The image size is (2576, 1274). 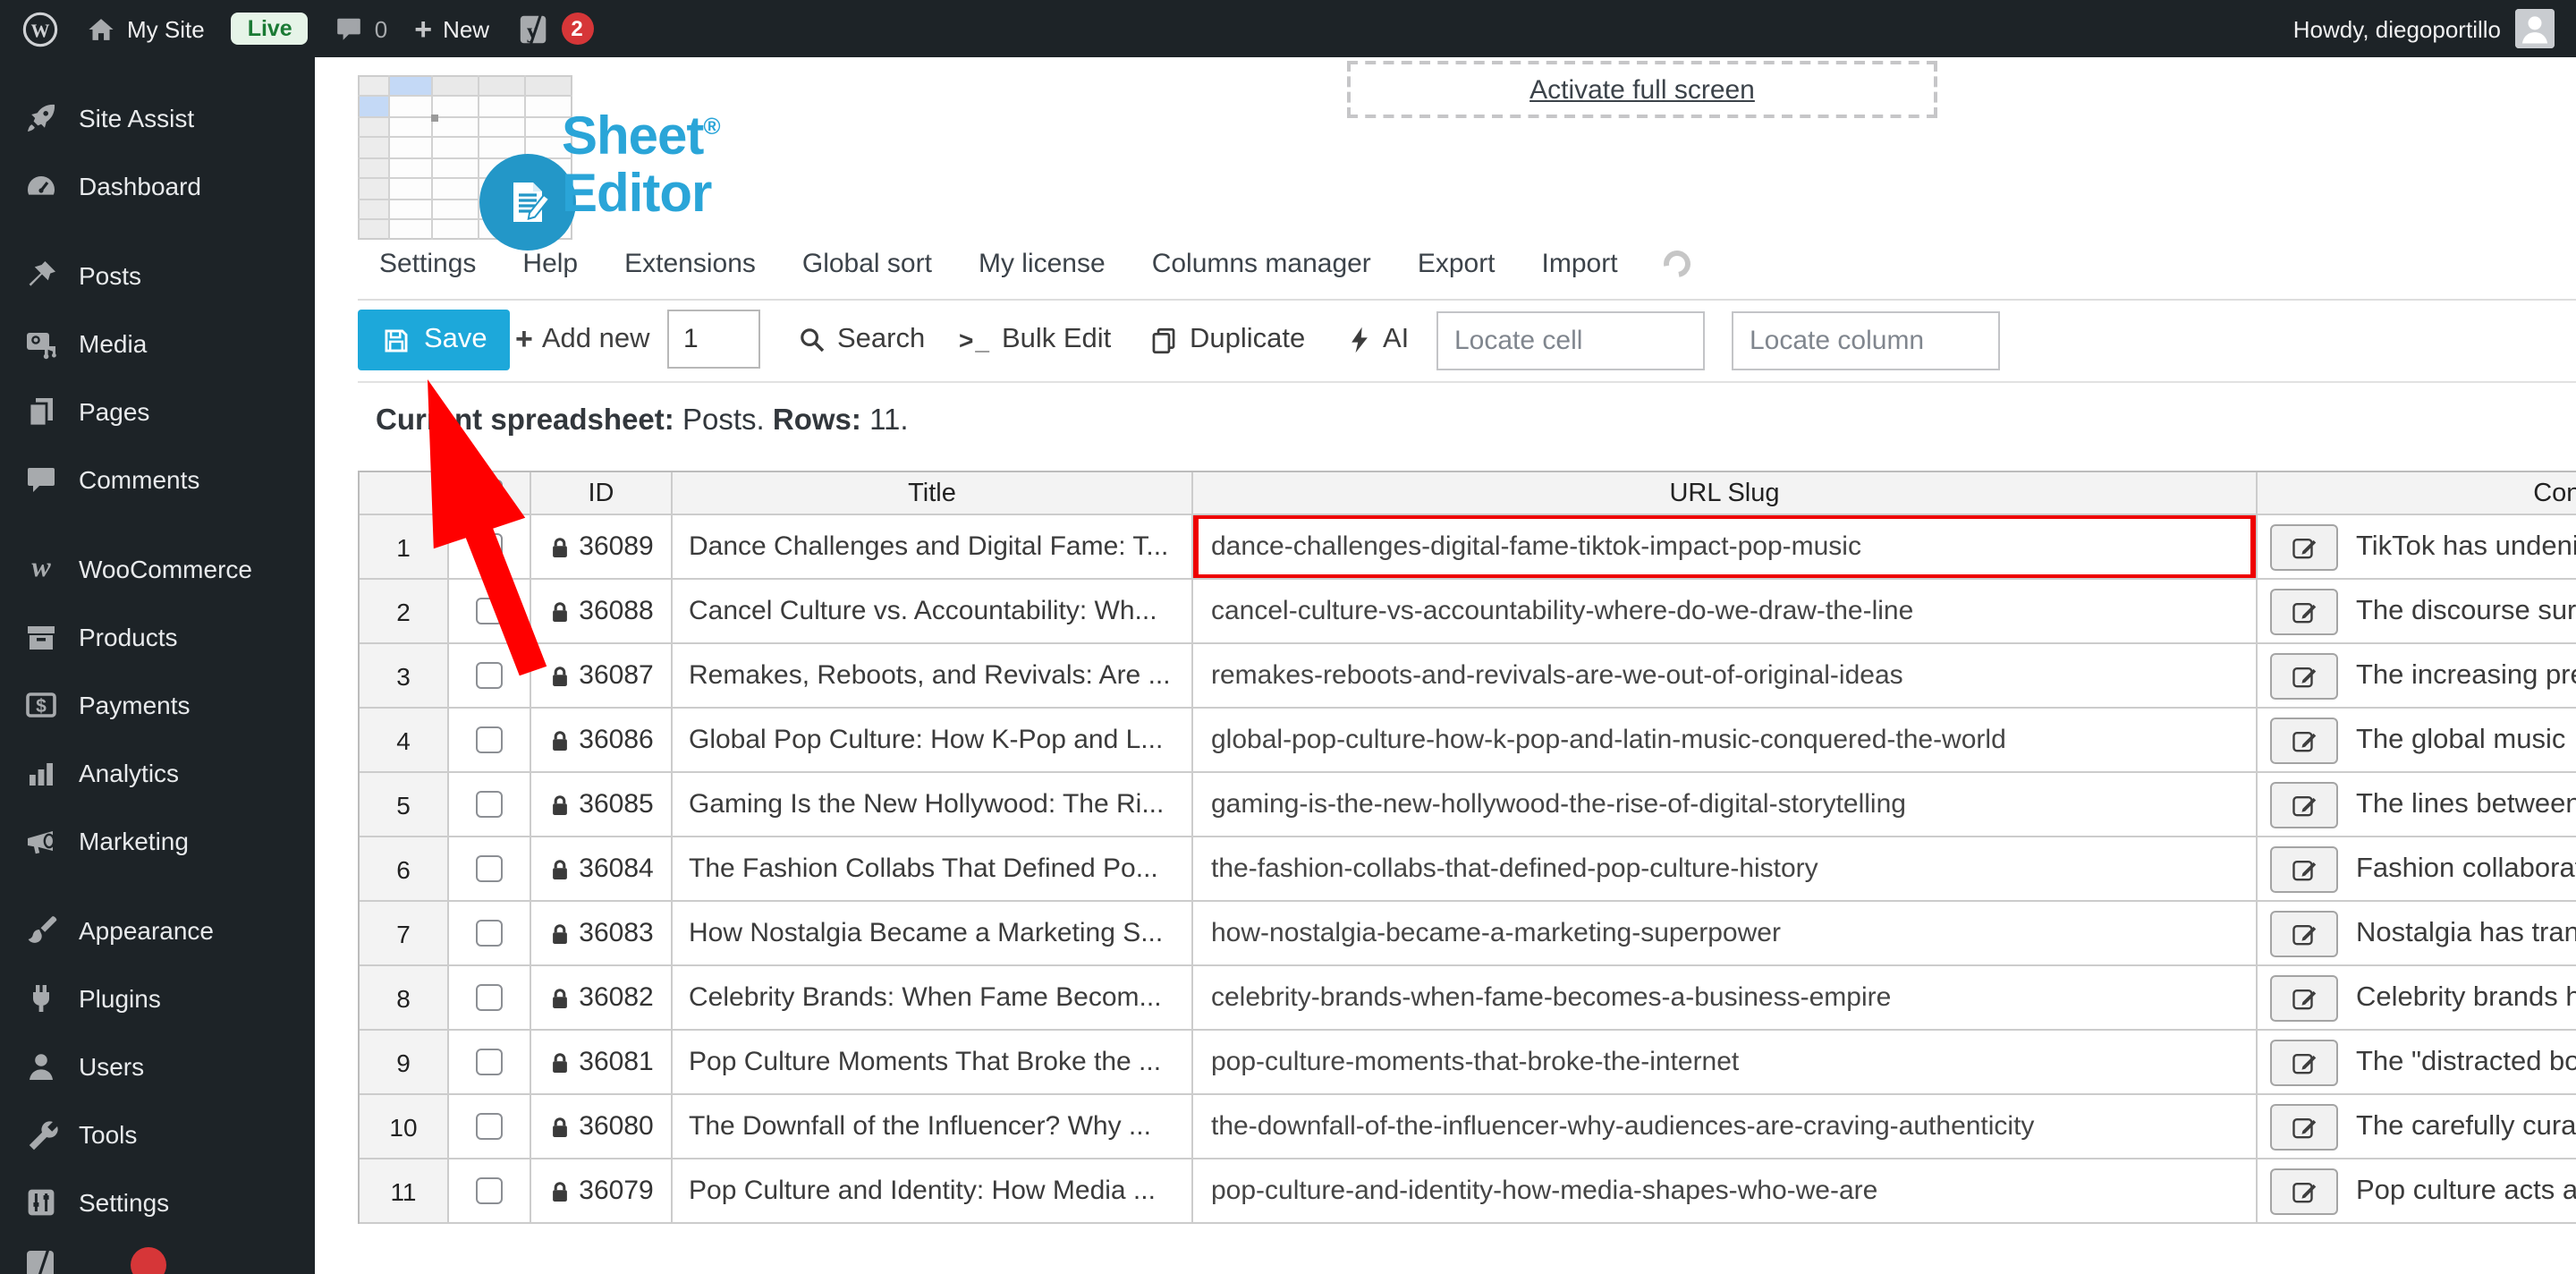 What do you see at coordinates (490, 493) in the screenshot?
I see `select-all-header-cell` at bounding box center [490, 493].